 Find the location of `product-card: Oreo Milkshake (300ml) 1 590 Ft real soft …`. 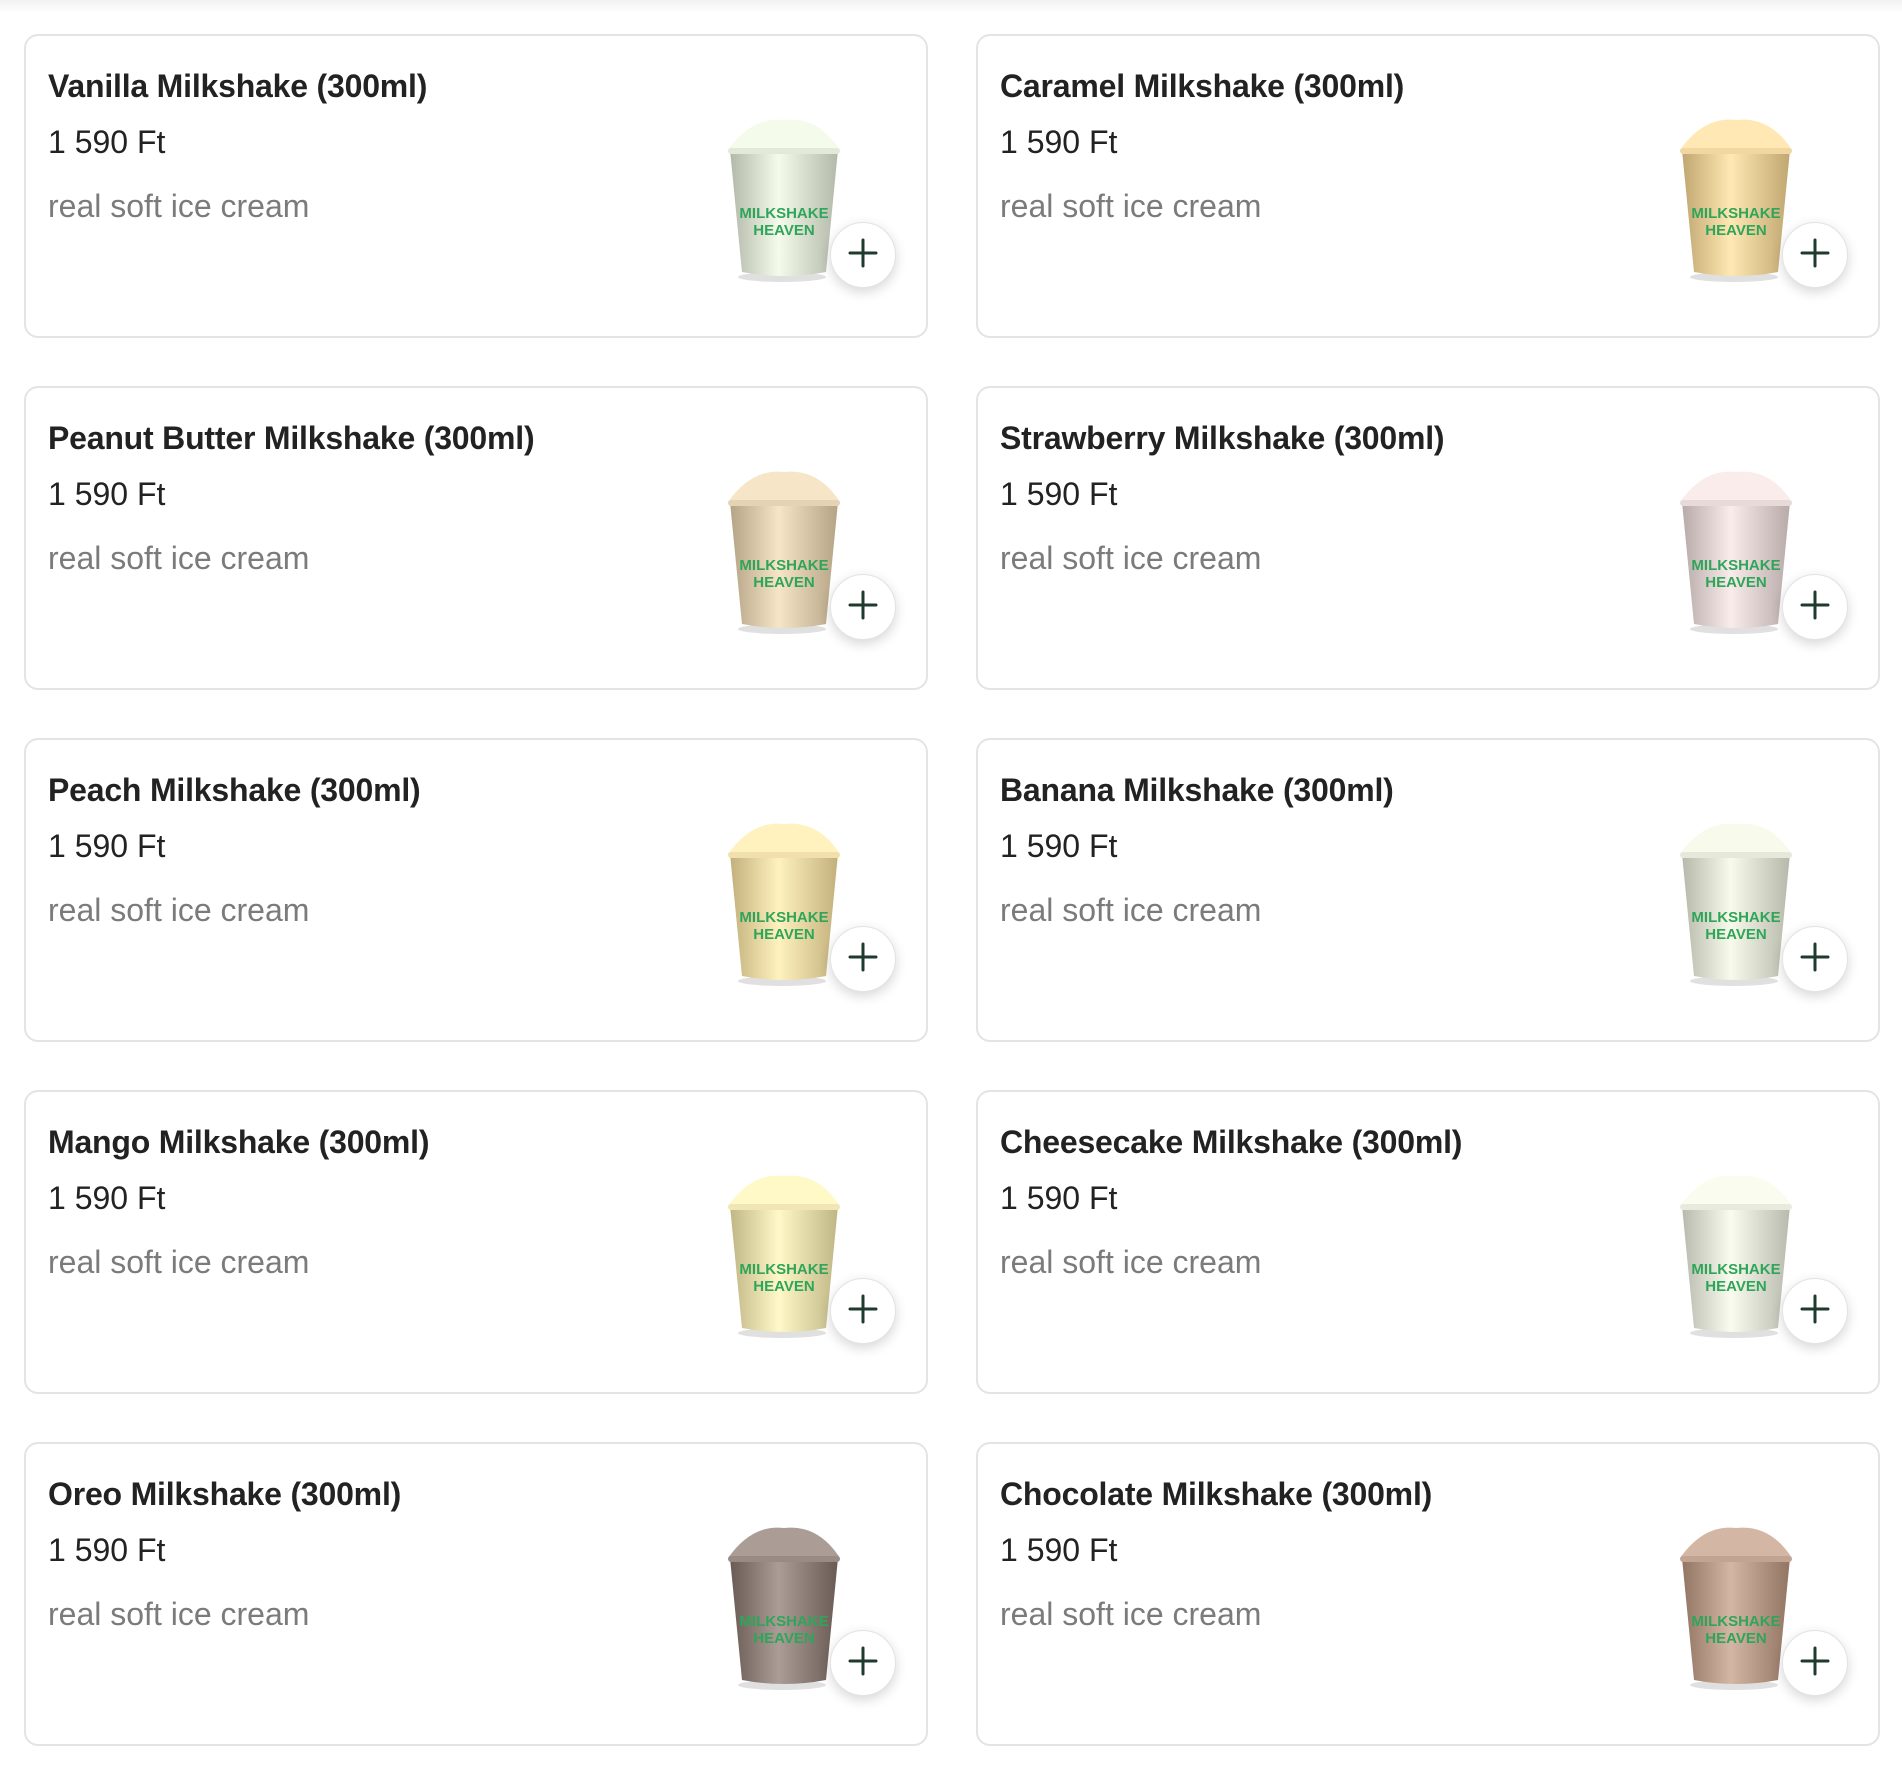

product-card: Oreo Milkshake (300ml) 1 590 Ft real soft … is located at coordinates (476, 1594).